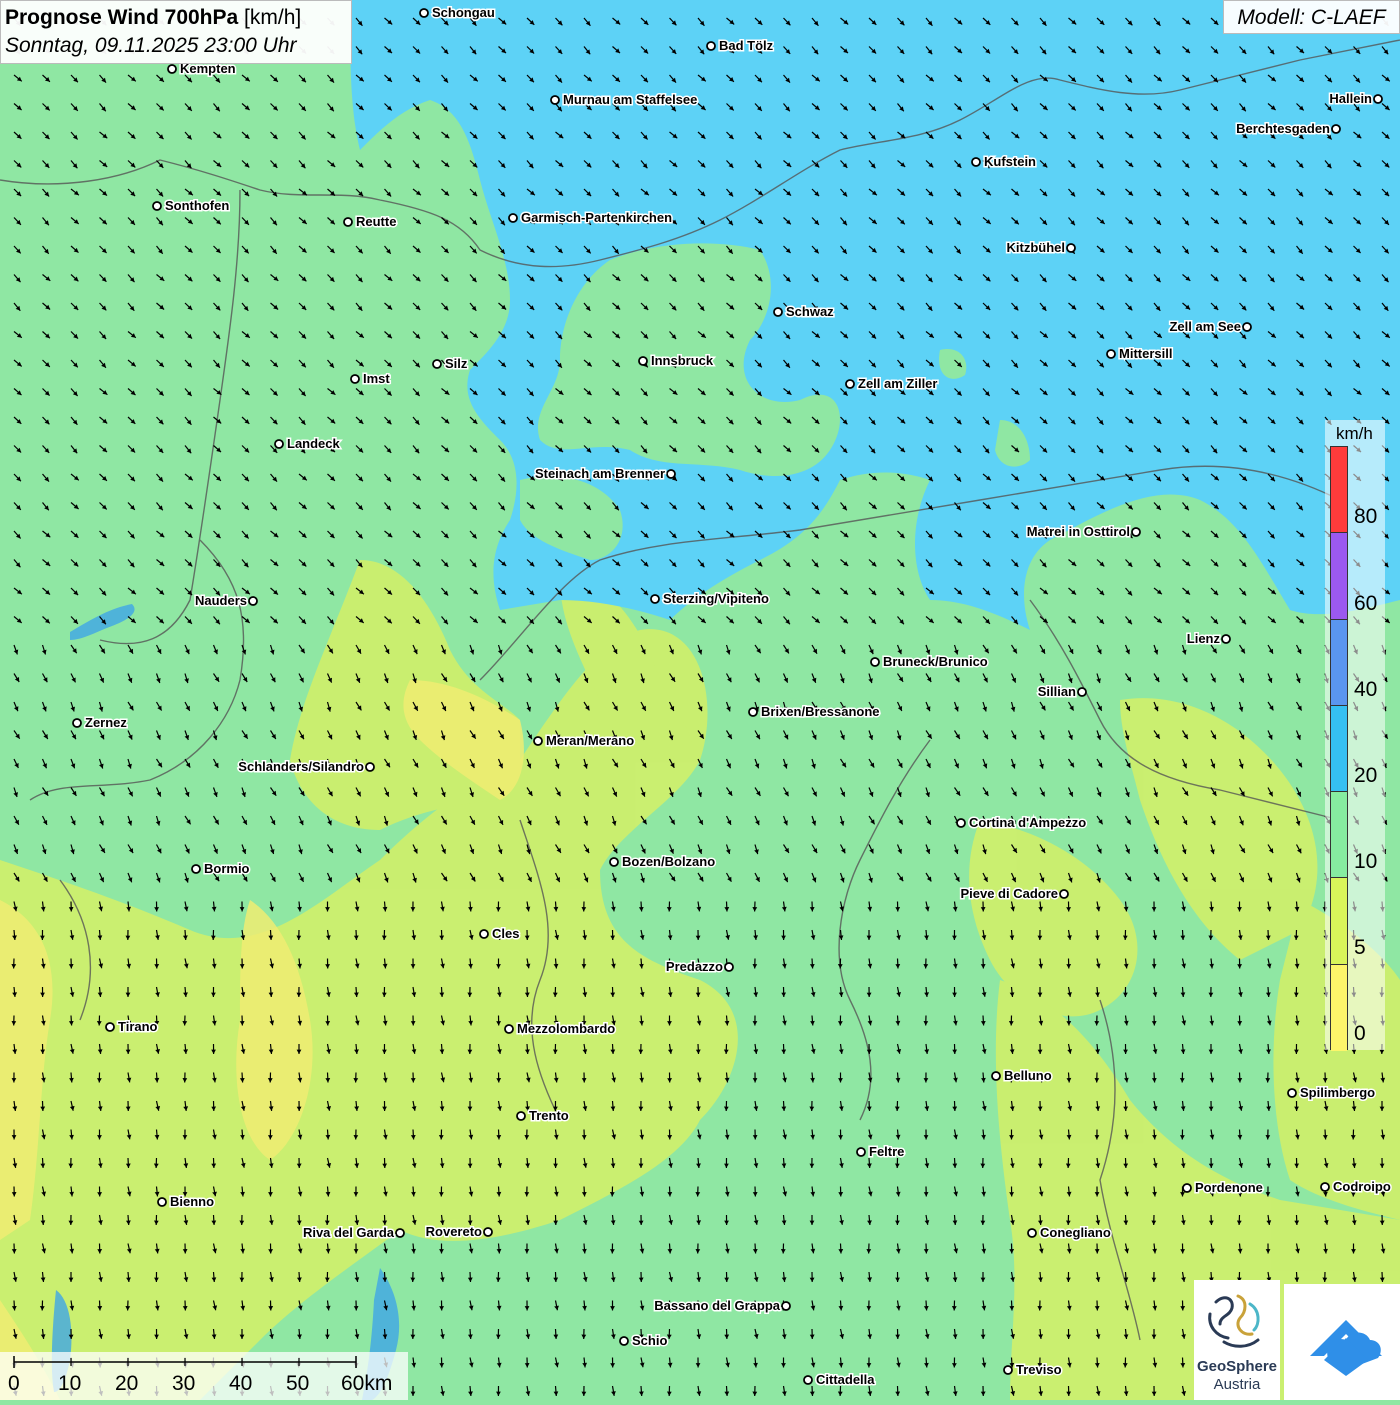  What do you see at coordinates (1057, 691) in the screenshot?
I see `city-label: Sillian` at bounding box center [1057, 691].